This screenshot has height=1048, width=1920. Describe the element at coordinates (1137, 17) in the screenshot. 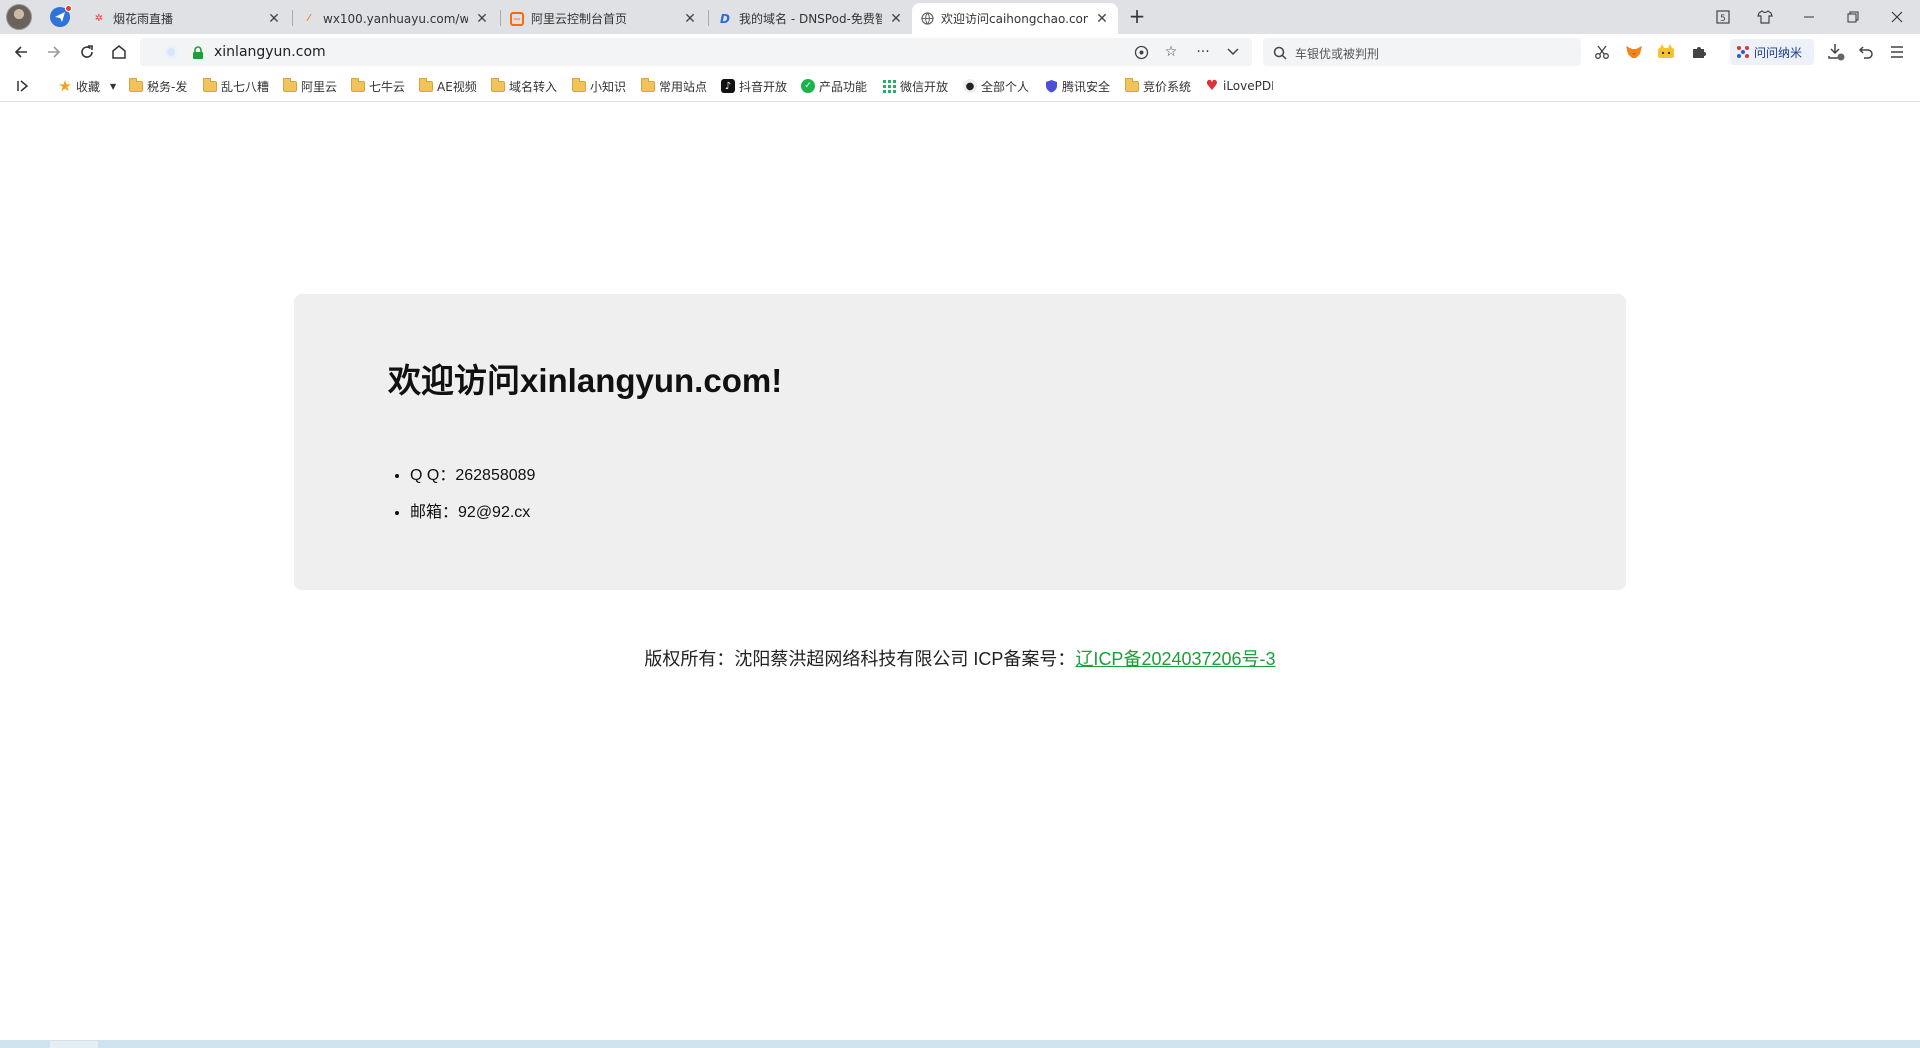

I see `new-tab-plus-icon: +` at that location.